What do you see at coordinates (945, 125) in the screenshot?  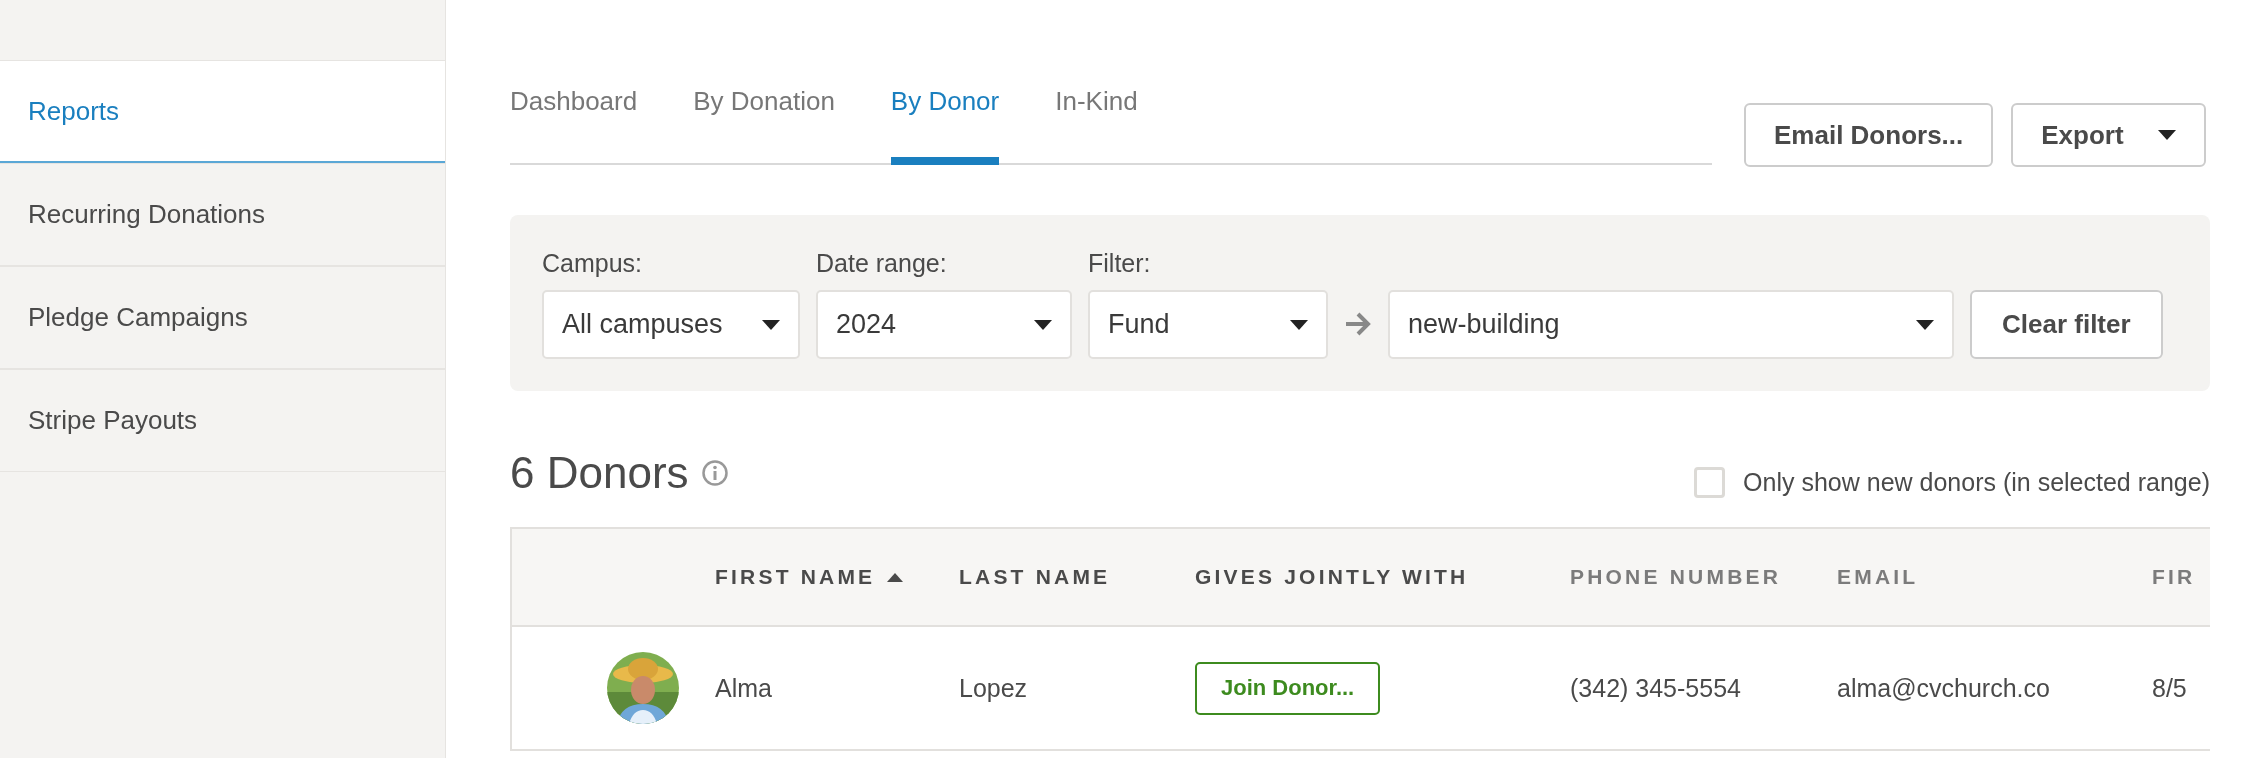 I see `tab: By Donor` at bounding box center [945, 125].